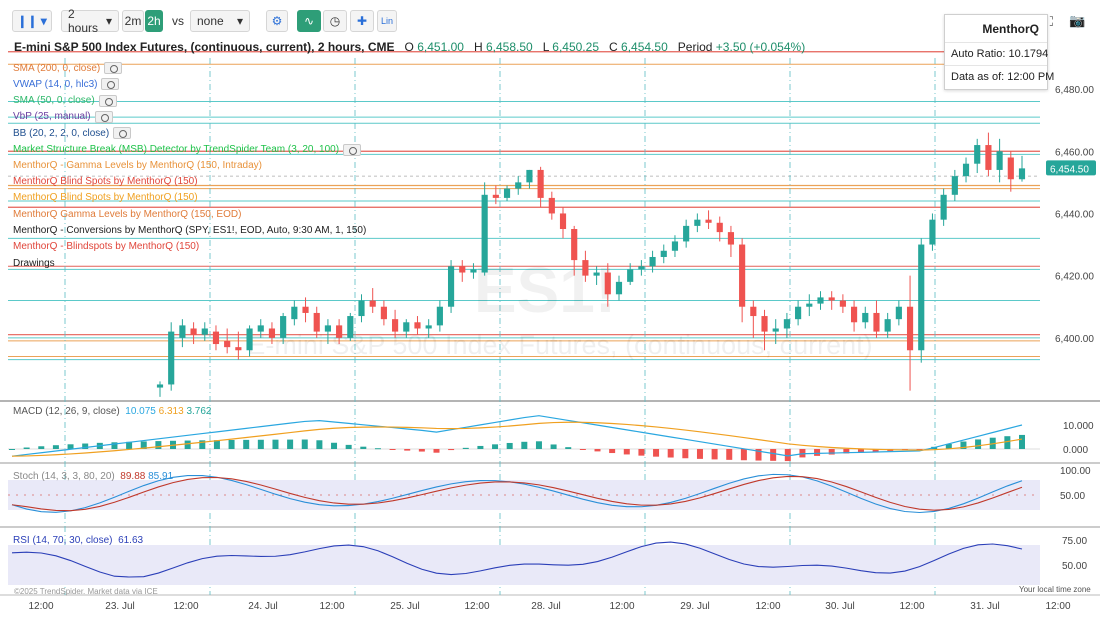 The height and width of the screenshot is (623, 1100). What do you see at coordinates (54, 101) in the screenshot?
I see `indicator-label: SMA (50, 0, close)` at bounding box center [54, 101].